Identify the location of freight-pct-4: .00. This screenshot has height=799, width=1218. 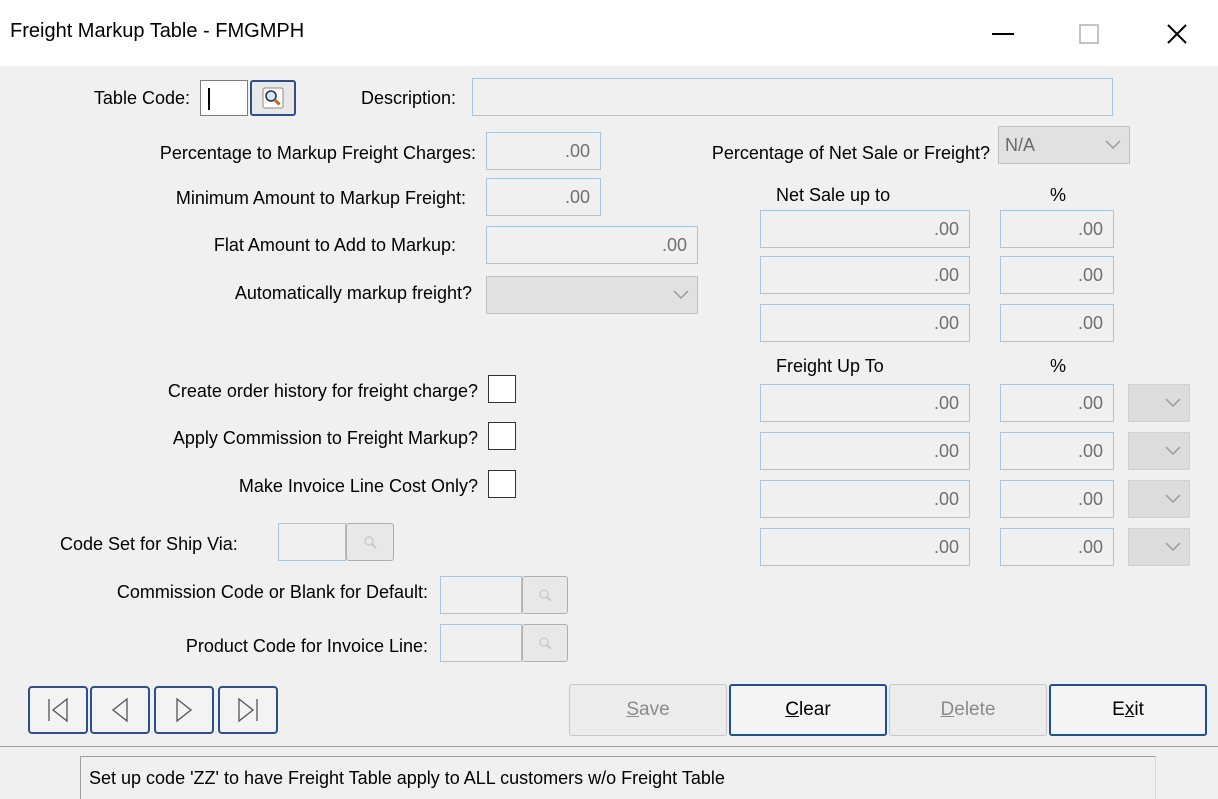
(1057, 547).